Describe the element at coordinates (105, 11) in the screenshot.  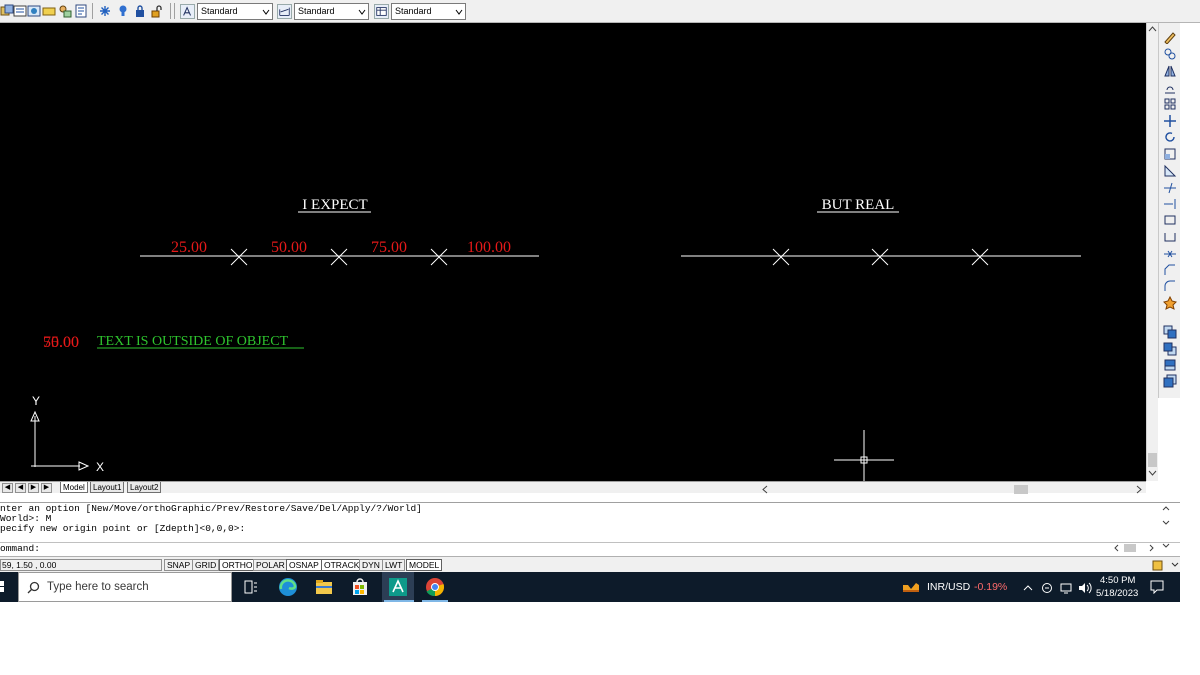
I see `snowflake-icon` at that location.